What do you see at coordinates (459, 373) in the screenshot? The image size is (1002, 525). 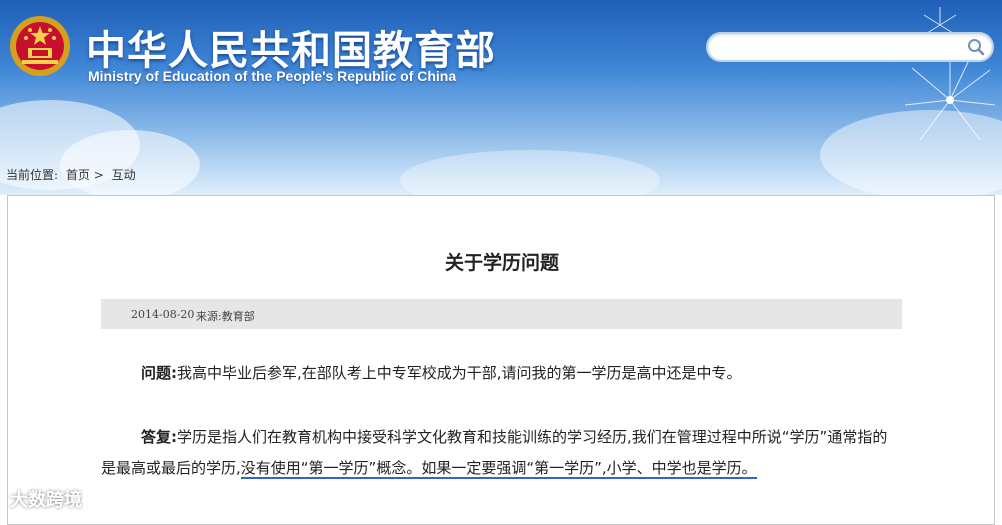 I see `question-text: 我高中毕业后参军,在部队考上中专军校成为干部,请问我的第一学历是高中还是中专。` at bounding box center [459, 373].